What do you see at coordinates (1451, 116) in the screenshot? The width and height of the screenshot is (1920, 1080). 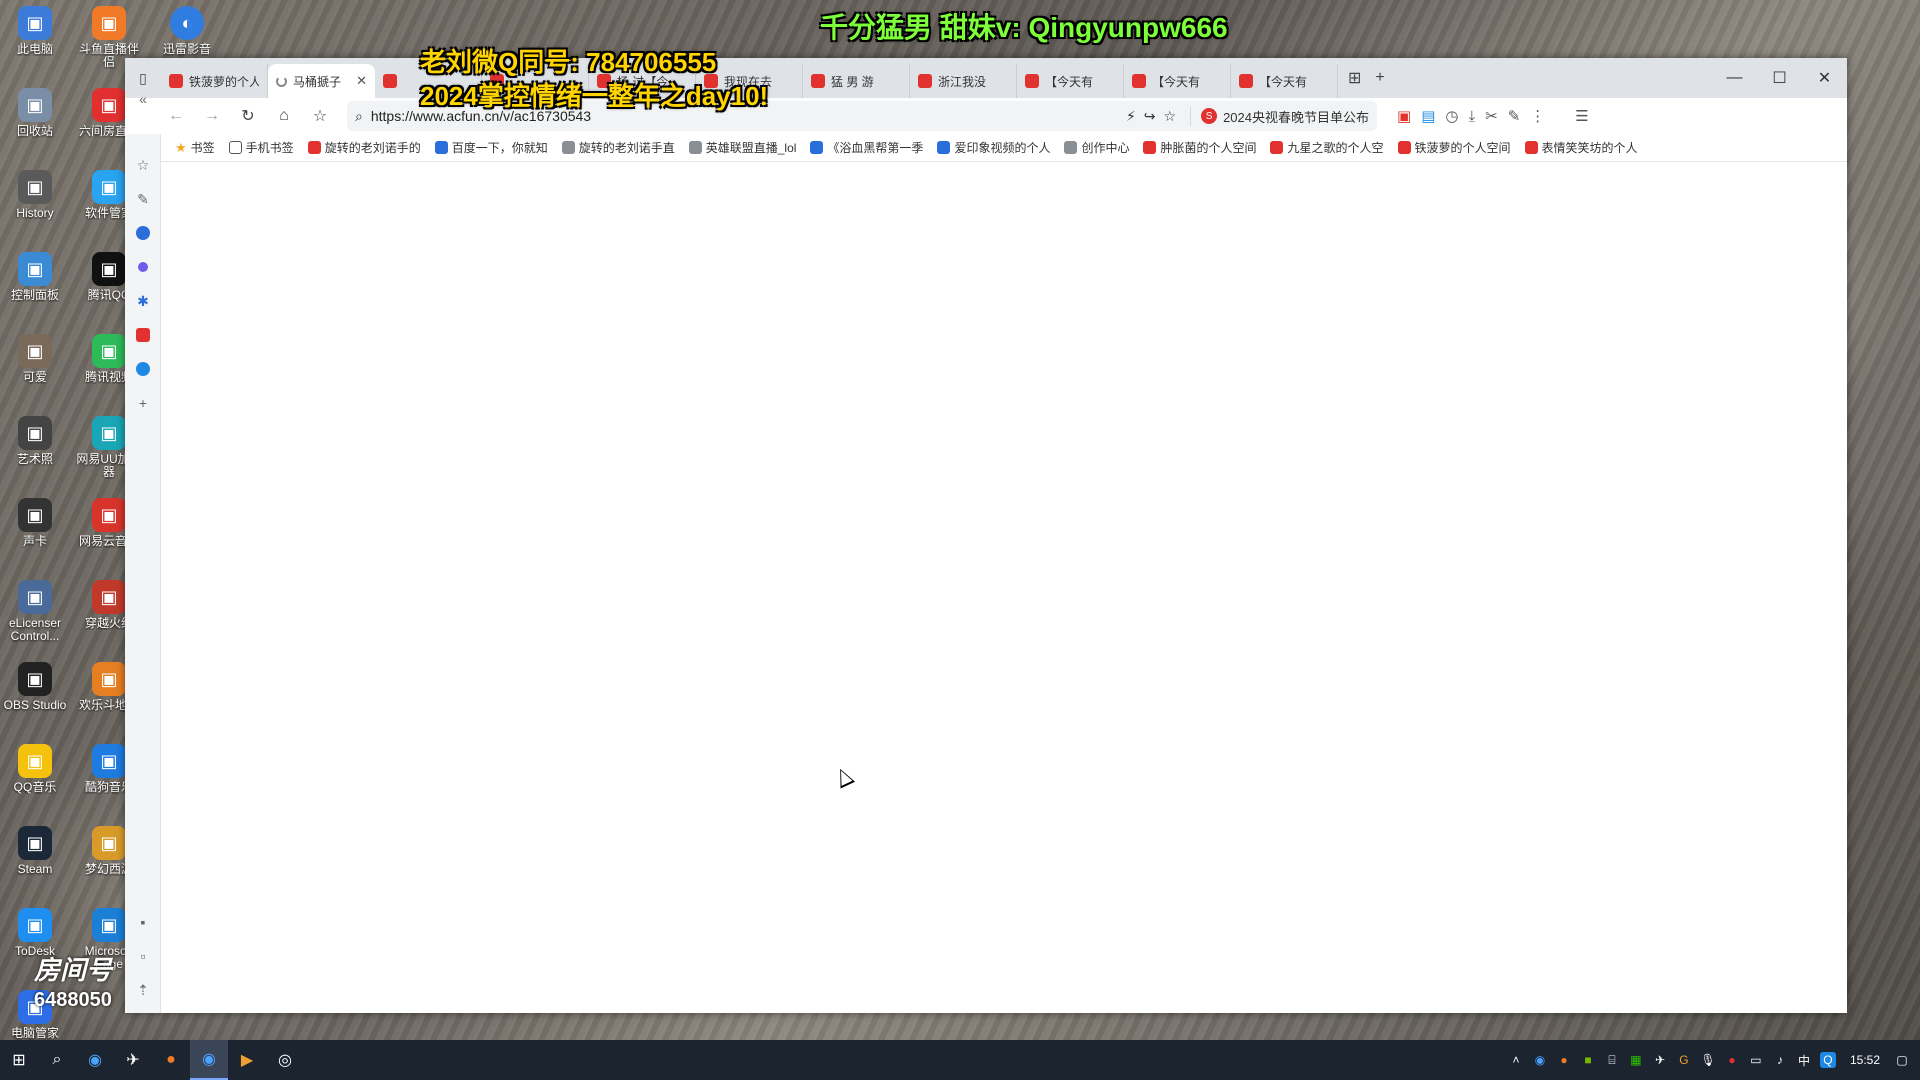 I see `history-icon: ◷` at bounding box center [1451, 116].